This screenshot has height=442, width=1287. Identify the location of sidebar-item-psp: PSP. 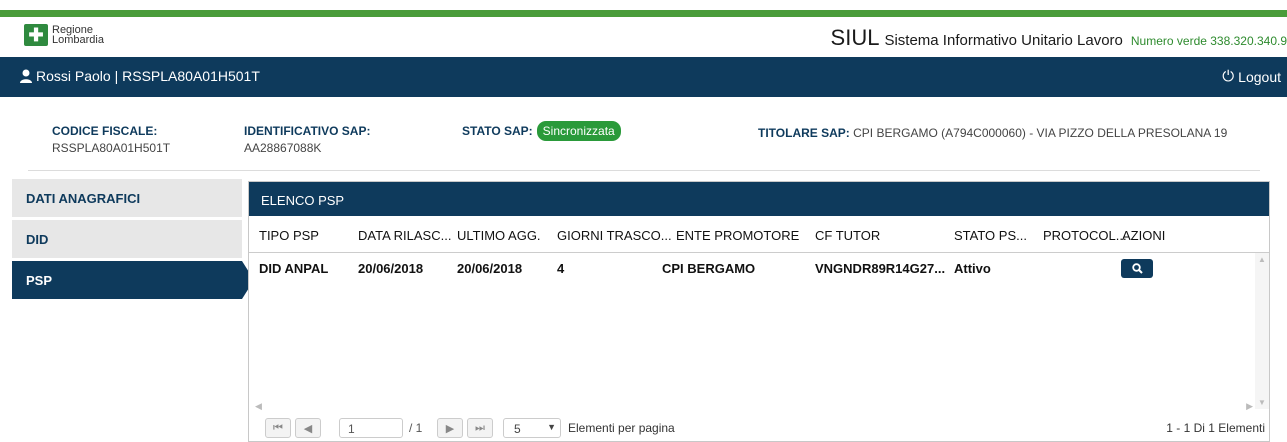
(133, 280).